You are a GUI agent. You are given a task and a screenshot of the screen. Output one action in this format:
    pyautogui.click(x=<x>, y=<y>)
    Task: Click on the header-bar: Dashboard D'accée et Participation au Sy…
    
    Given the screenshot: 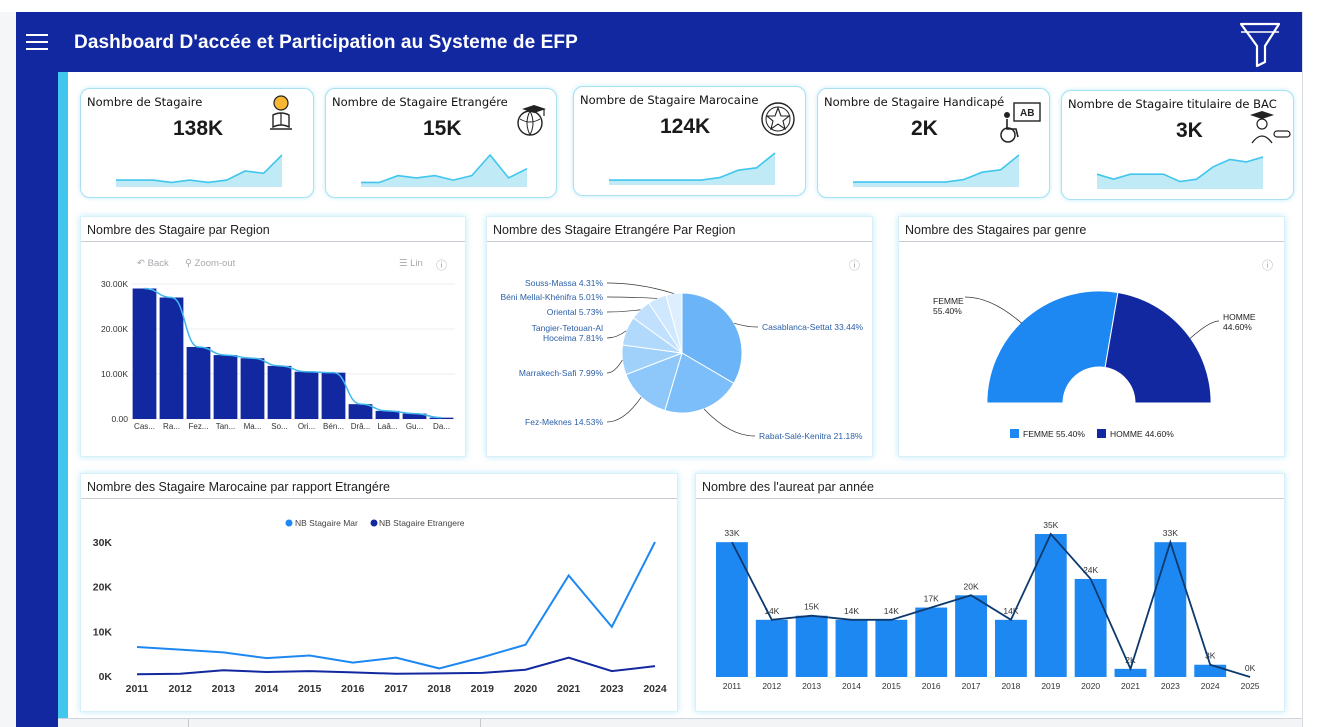 What is the action you would take?
    pyautogui.click(x=680, y=42)
    